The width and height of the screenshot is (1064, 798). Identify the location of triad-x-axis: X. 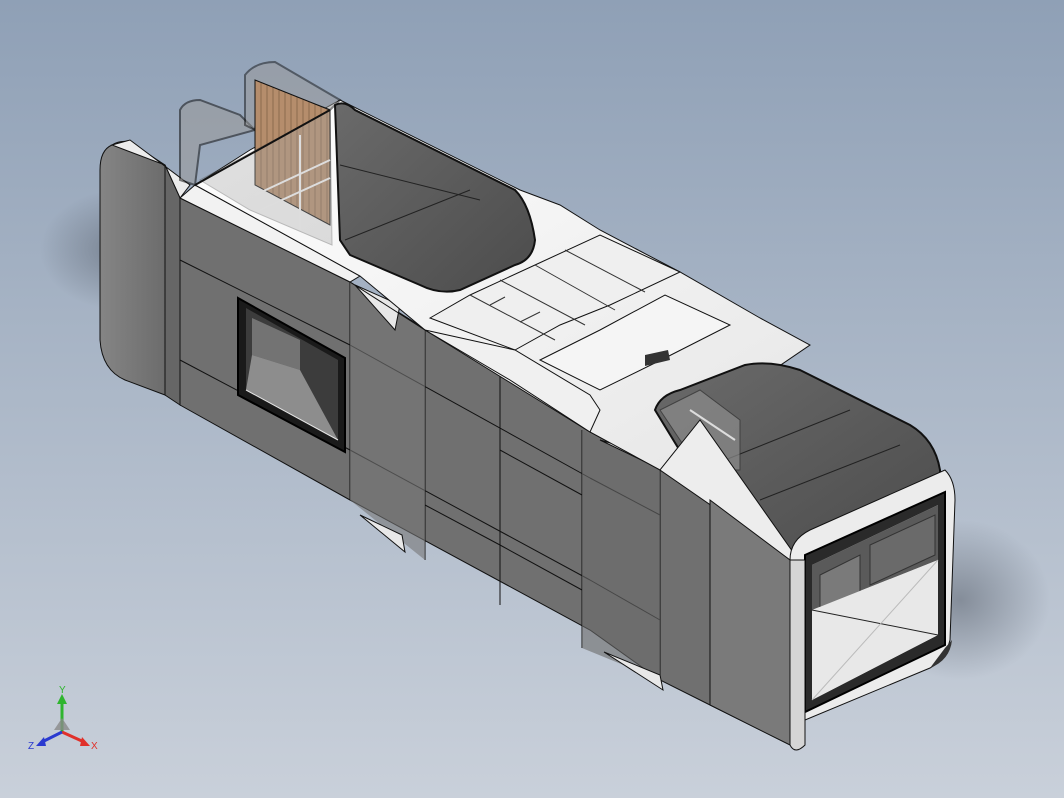
(79, 741).